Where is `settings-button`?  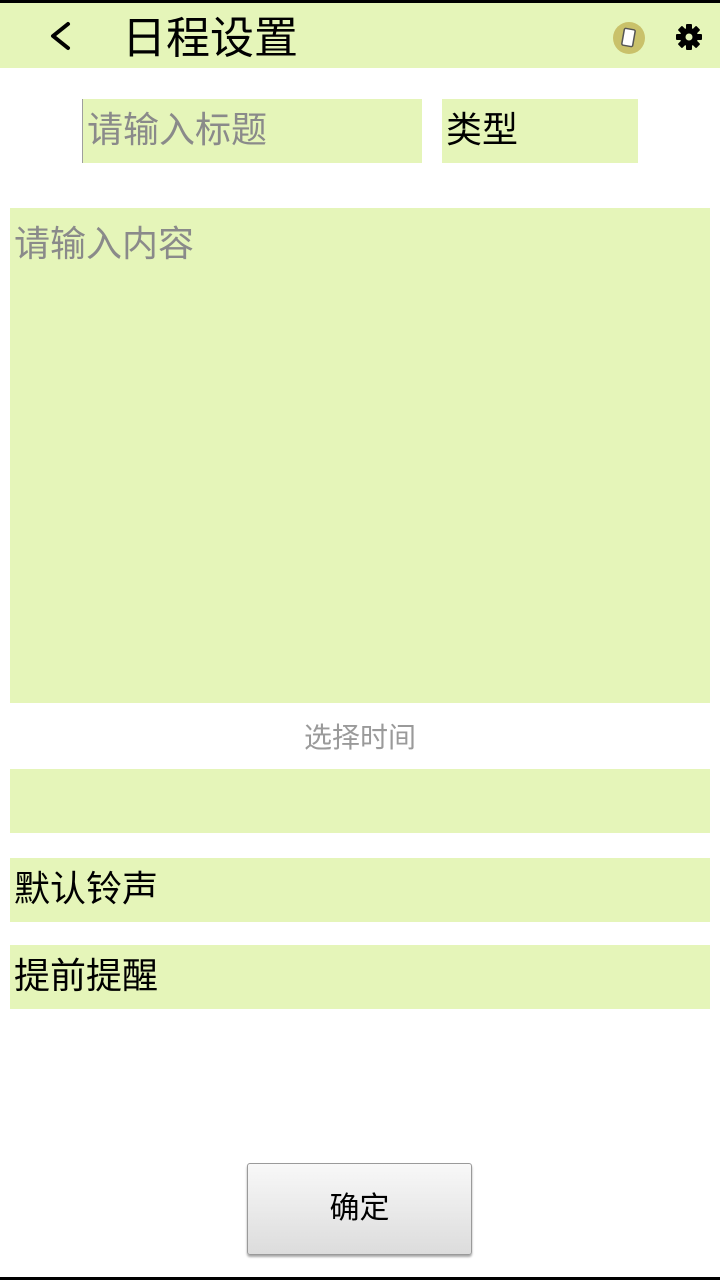 settings-button is located at coordinates (689, 37).